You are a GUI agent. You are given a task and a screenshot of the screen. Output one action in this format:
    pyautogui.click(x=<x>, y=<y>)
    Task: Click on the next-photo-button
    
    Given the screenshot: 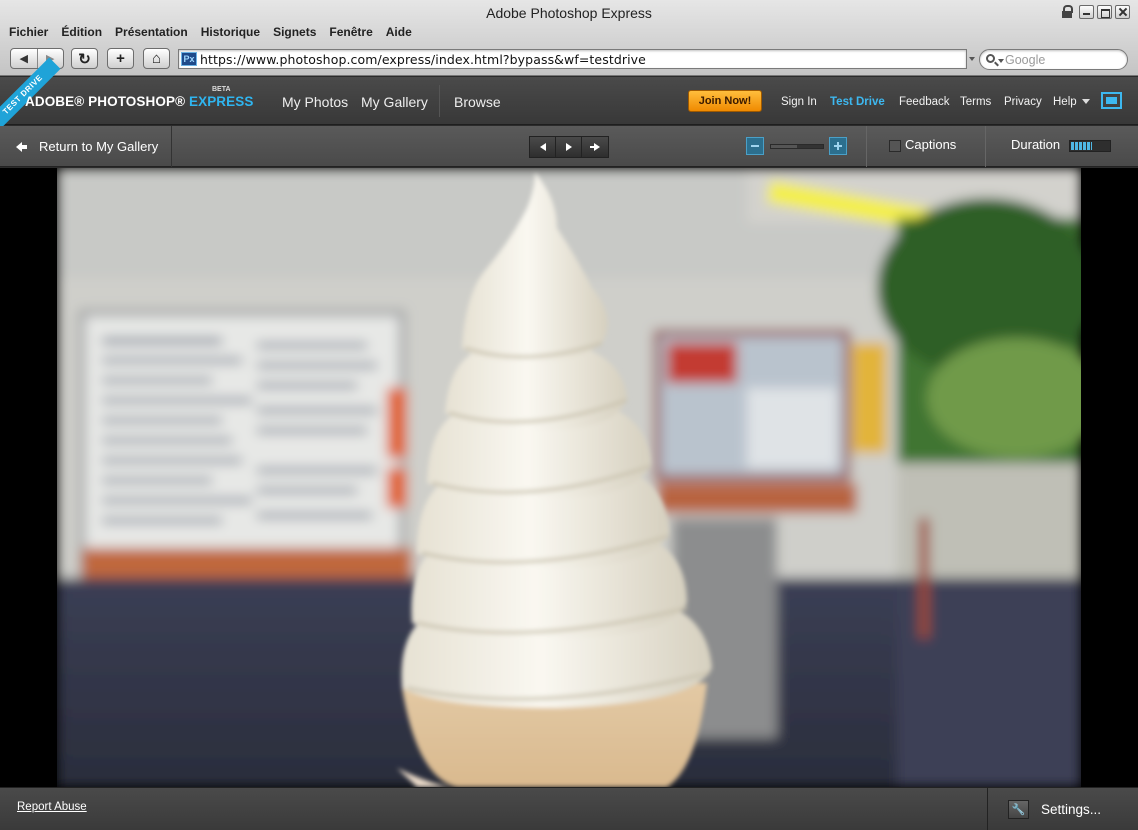 What is the action you would take?
    pyautogui.click(x=595, y=147)
    